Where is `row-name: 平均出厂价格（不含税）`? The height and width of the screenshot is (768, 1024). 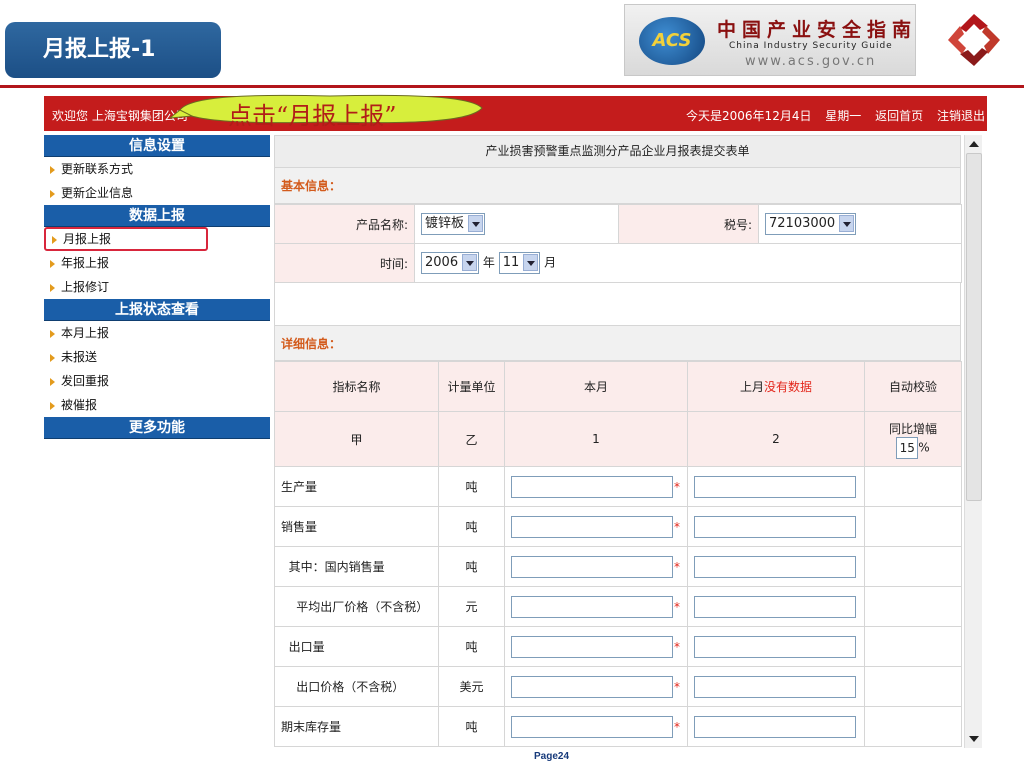
row-name: 平均出厂价格（不含税） is located at coordinates (356, 606).